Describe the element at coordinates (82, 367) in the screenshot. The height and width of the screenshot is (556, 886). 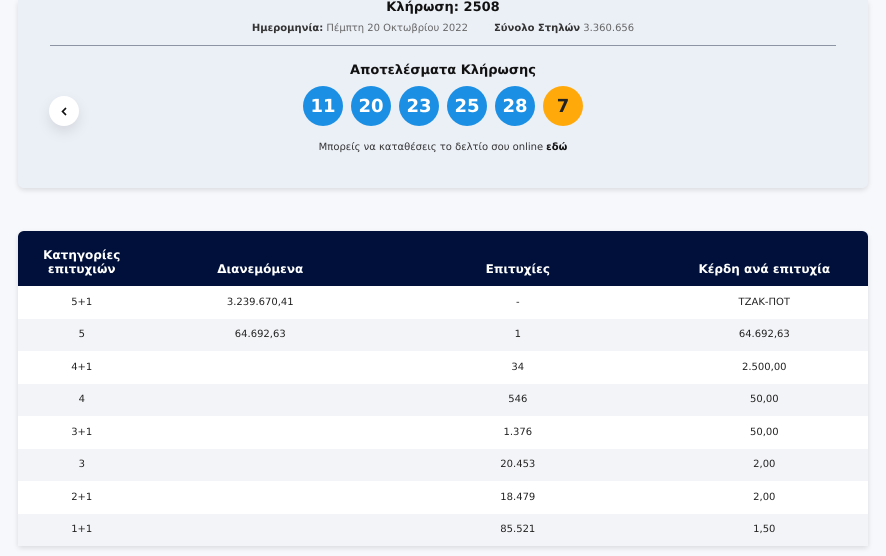
I see `table-cell-text: 4+1` at that location.